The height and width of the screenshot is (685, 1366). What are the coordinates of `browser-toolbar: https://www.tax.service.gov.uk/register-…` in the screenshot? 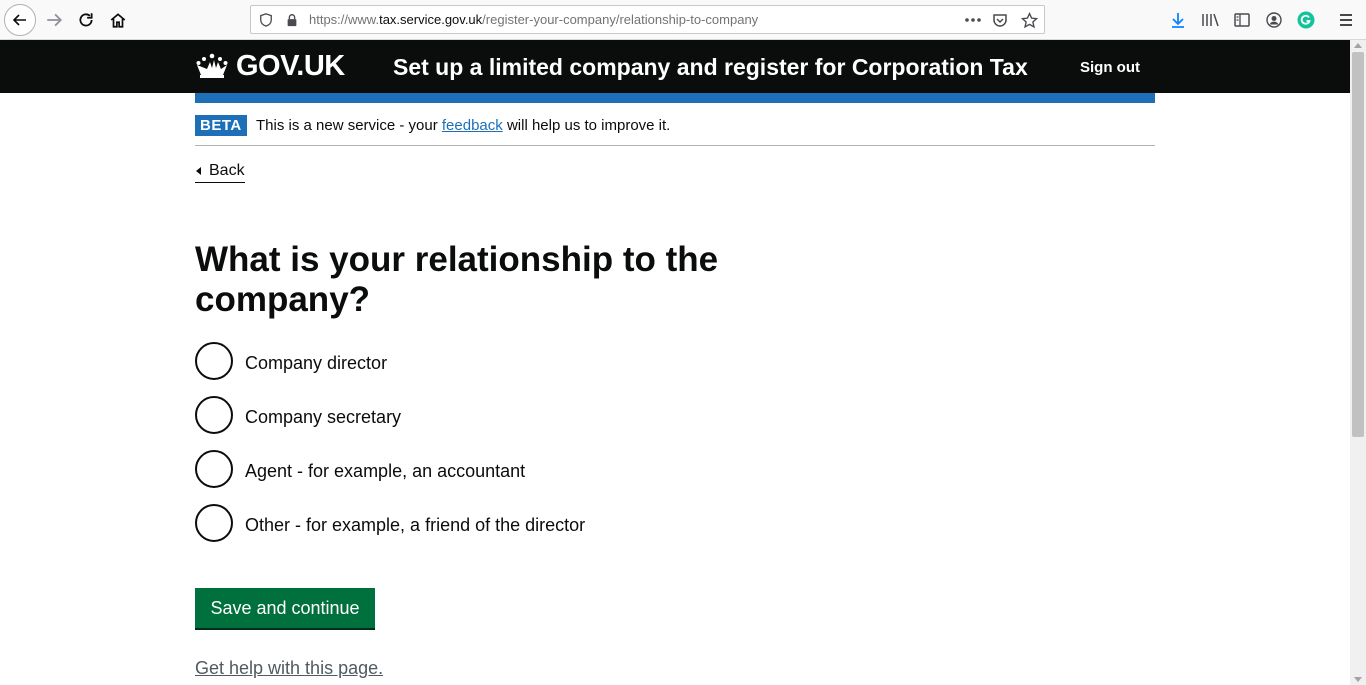 It's located at (683, 20).